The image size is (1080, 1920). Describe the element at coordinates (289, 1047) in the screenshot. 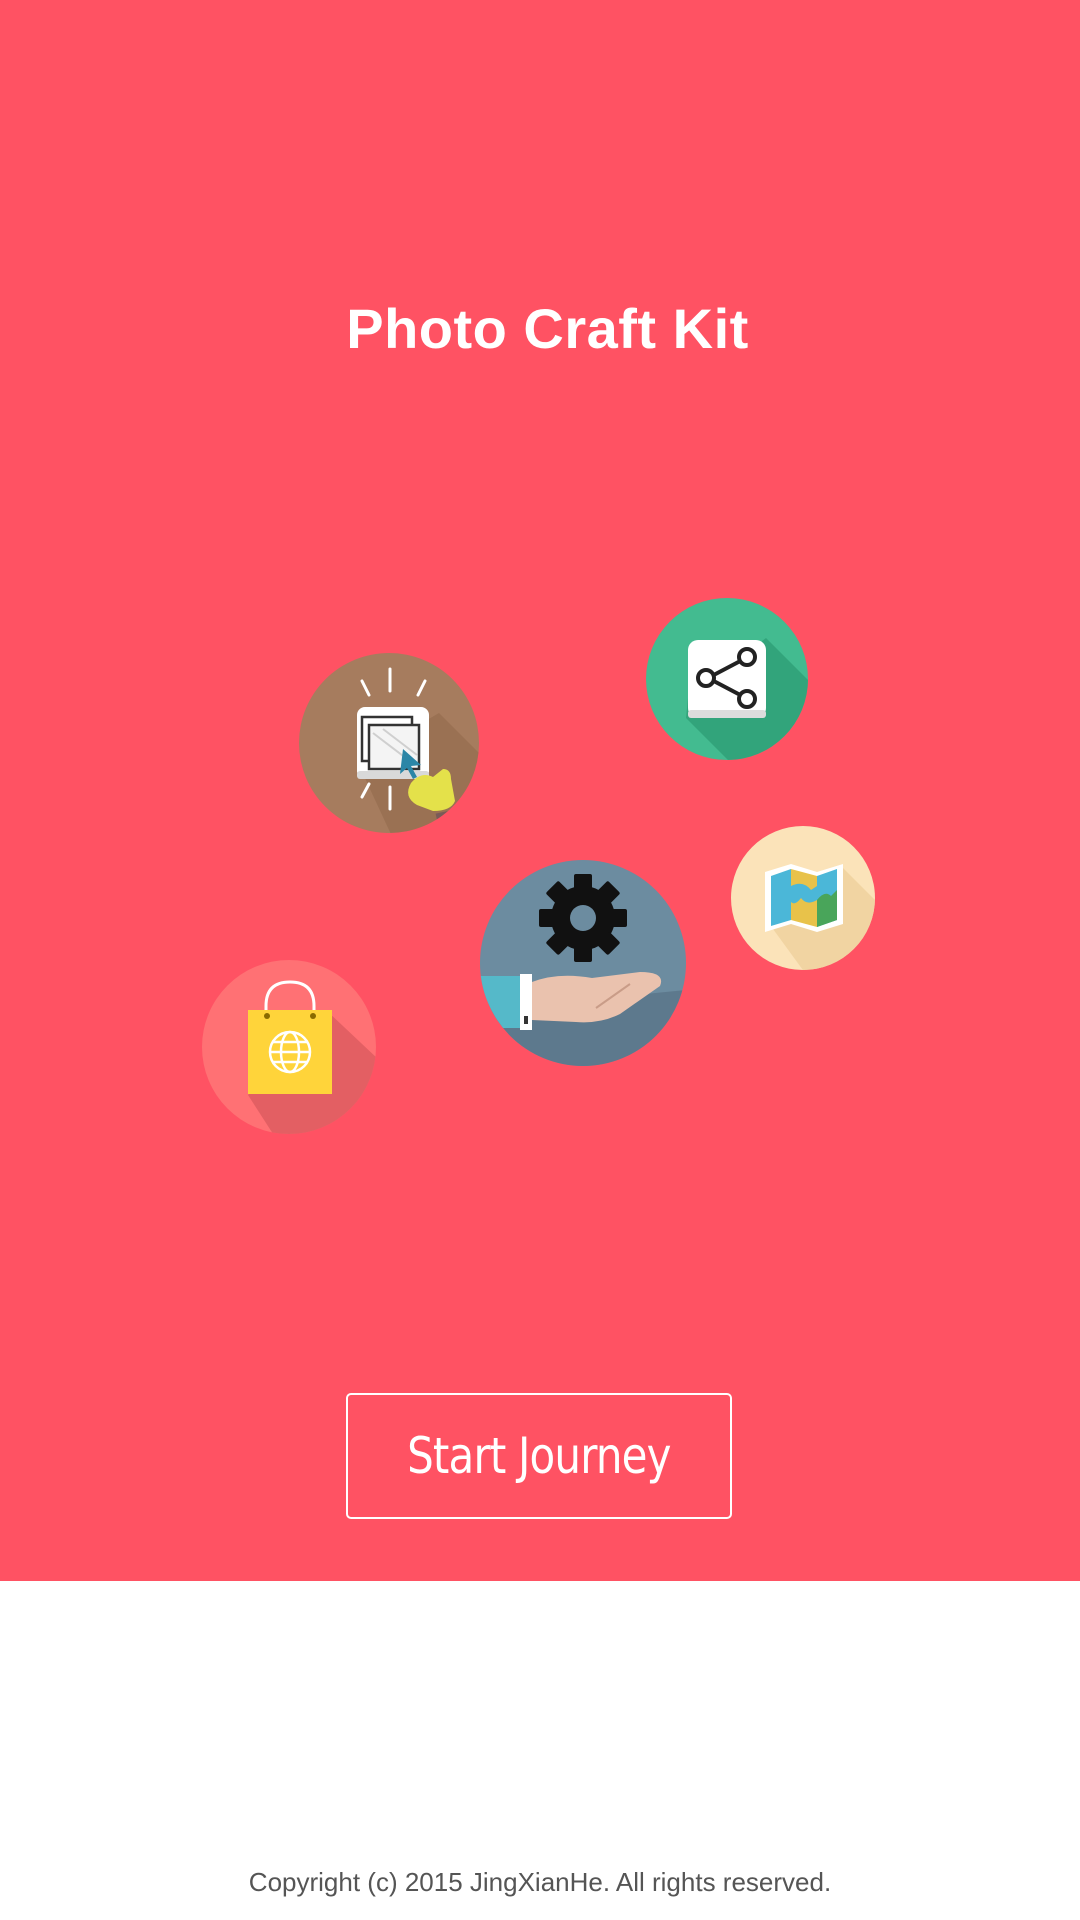

I see `shopping-bag-globe-icon` at that location.